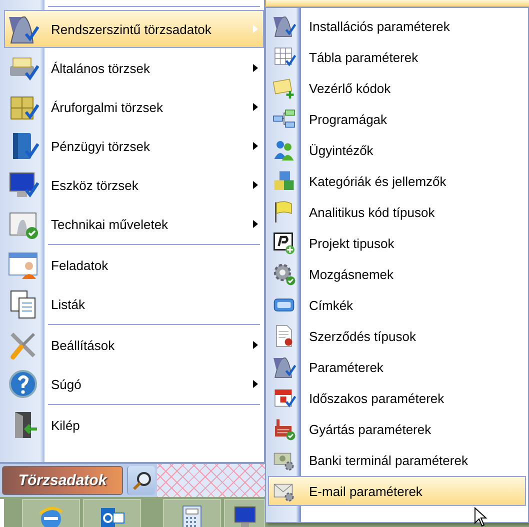 Image resolution: width=529 pixels, height=527 pixels. Describe the element at coordinates (134, 304) in the screenshot. I see `menu-item: Listák` at that location.